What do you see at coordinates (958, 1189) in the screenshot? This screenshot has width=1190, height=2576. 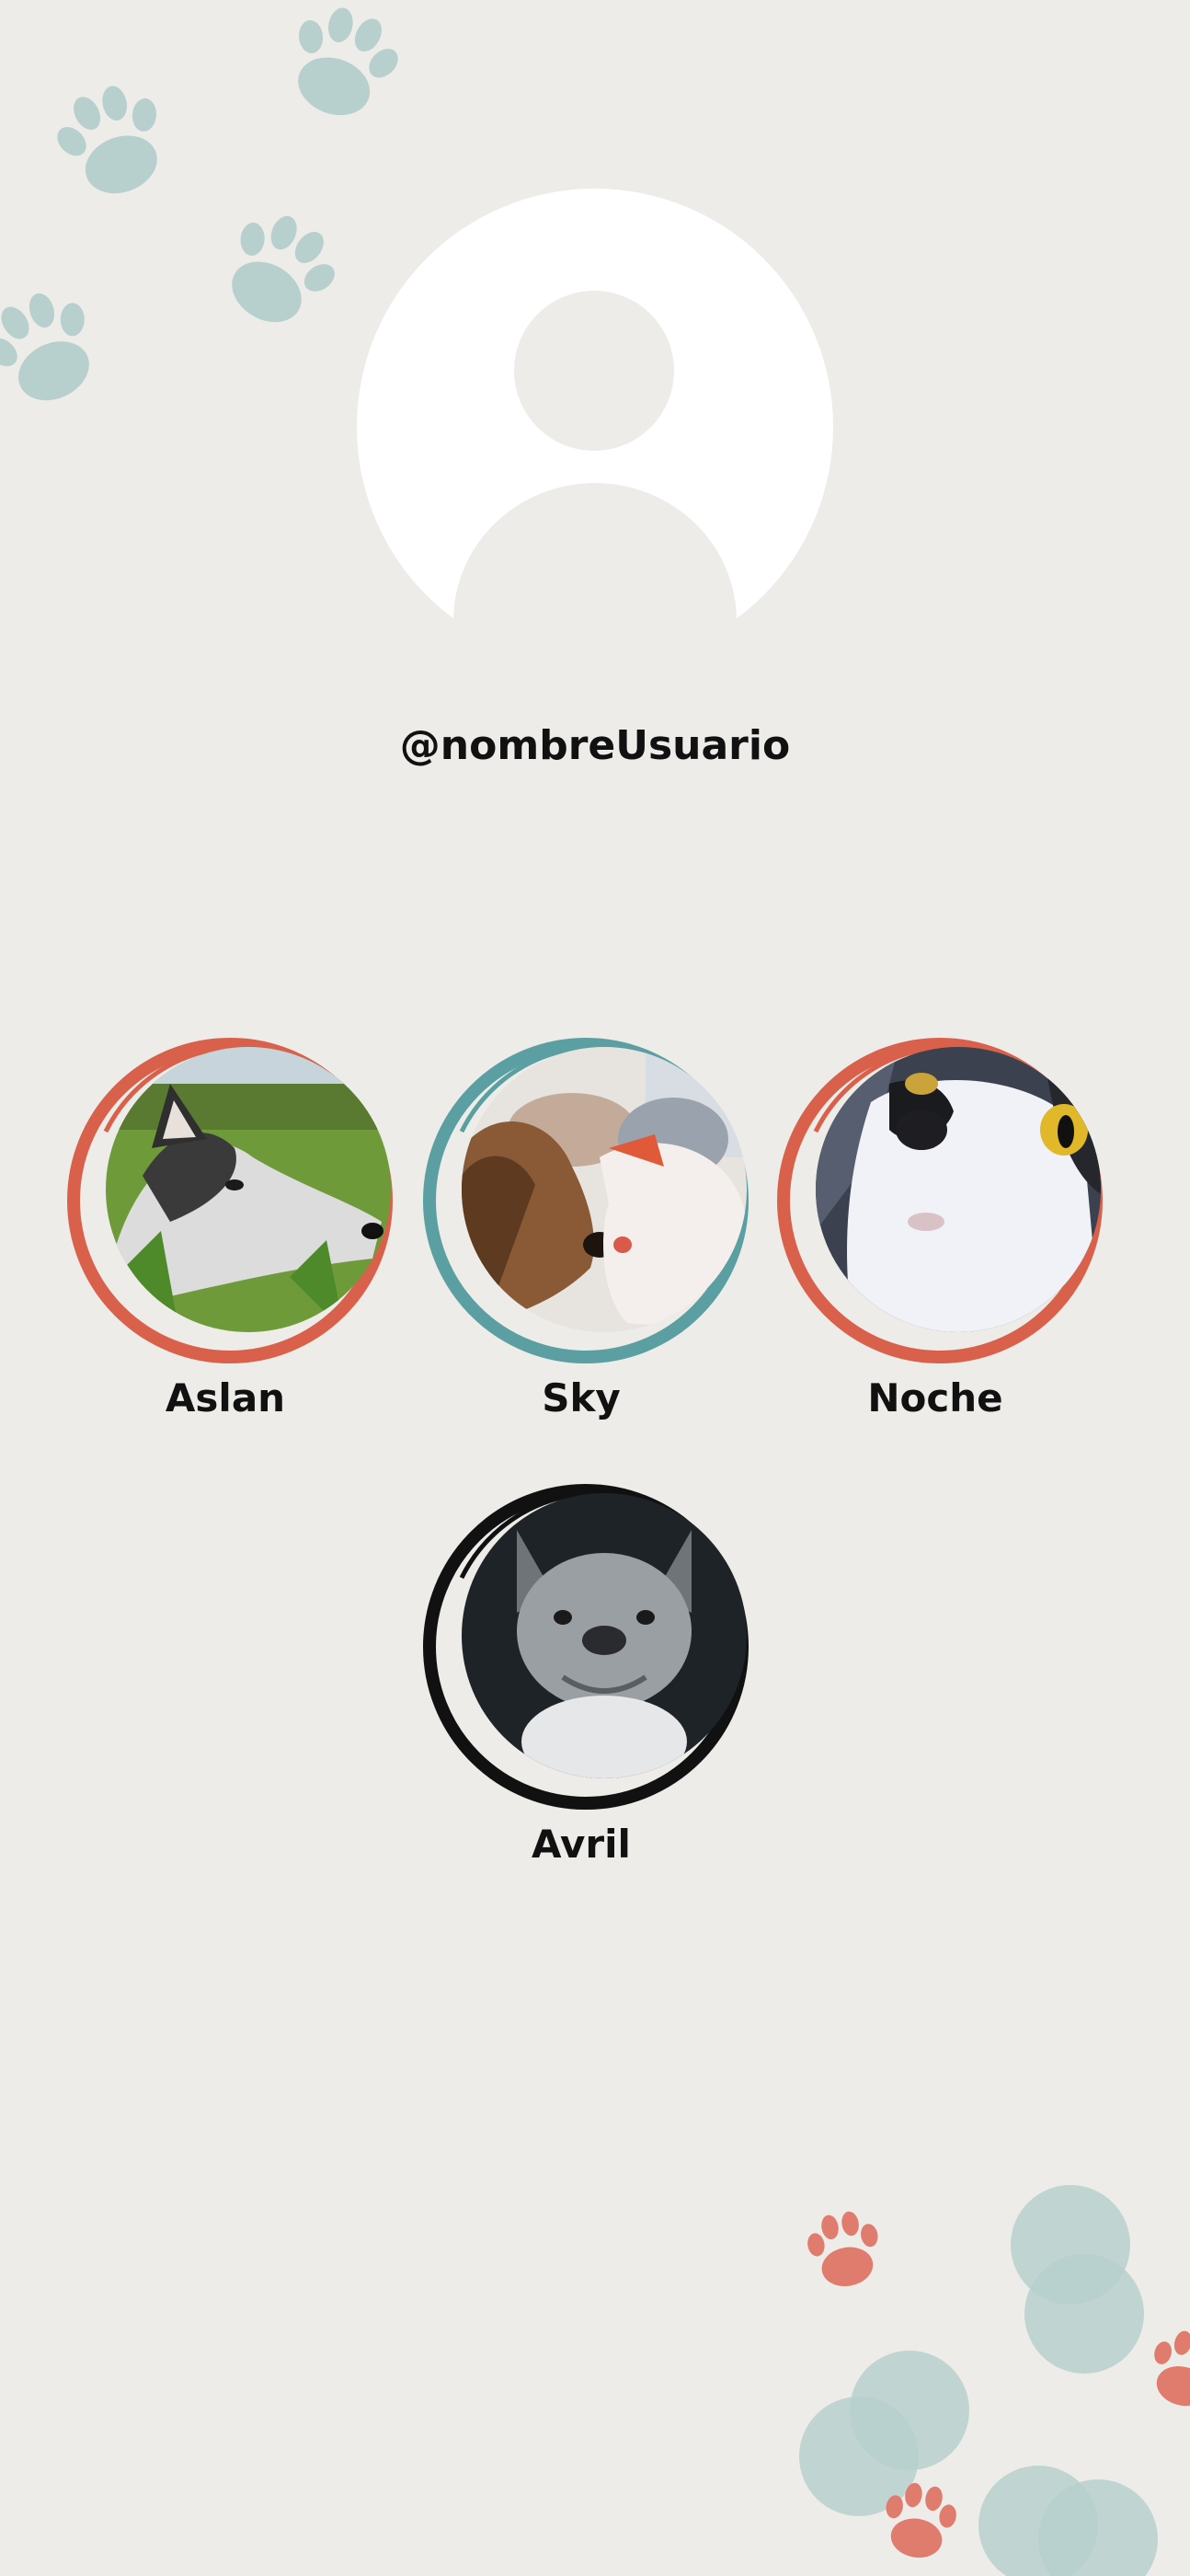 I see `pet-photo-cat` at bounding box center [958, 1189].